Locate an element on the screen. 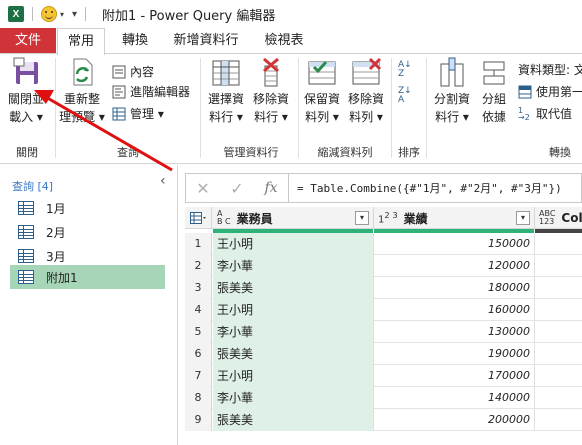  query-item-feb: 2月 is located at coordinates (87, 232).